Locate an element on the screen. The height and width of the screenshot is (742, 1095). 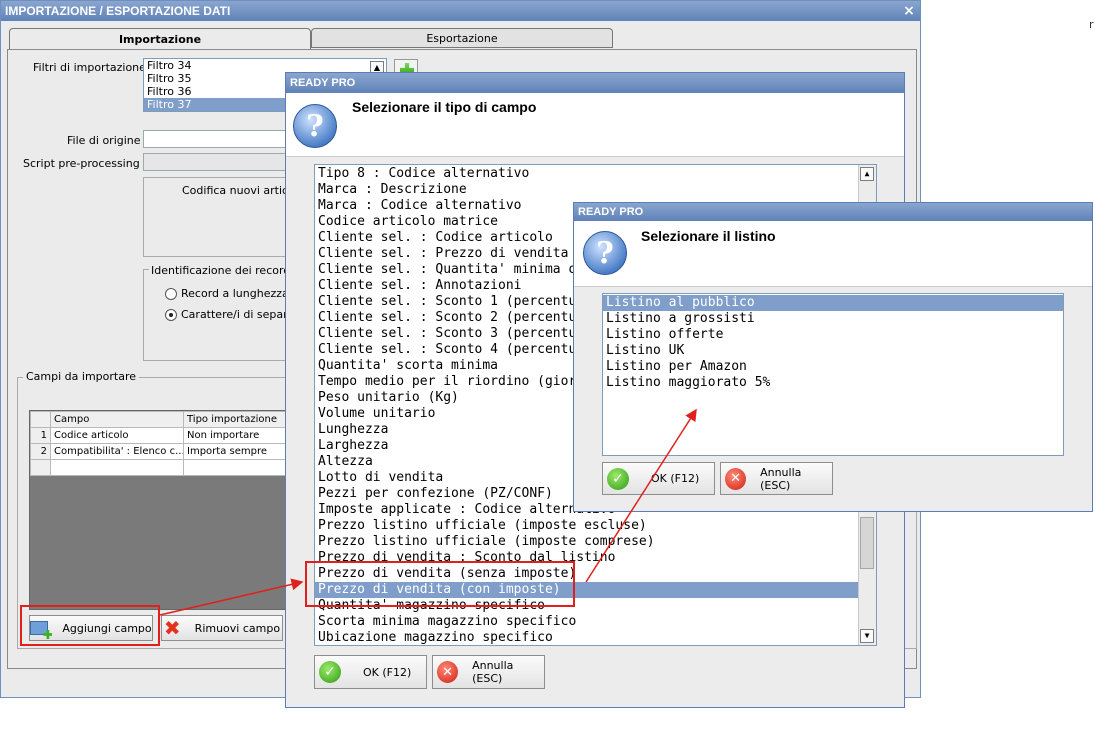
field-type-cancel-button: ✕ Annulla (ESC) is located at coordinates (488, 672).